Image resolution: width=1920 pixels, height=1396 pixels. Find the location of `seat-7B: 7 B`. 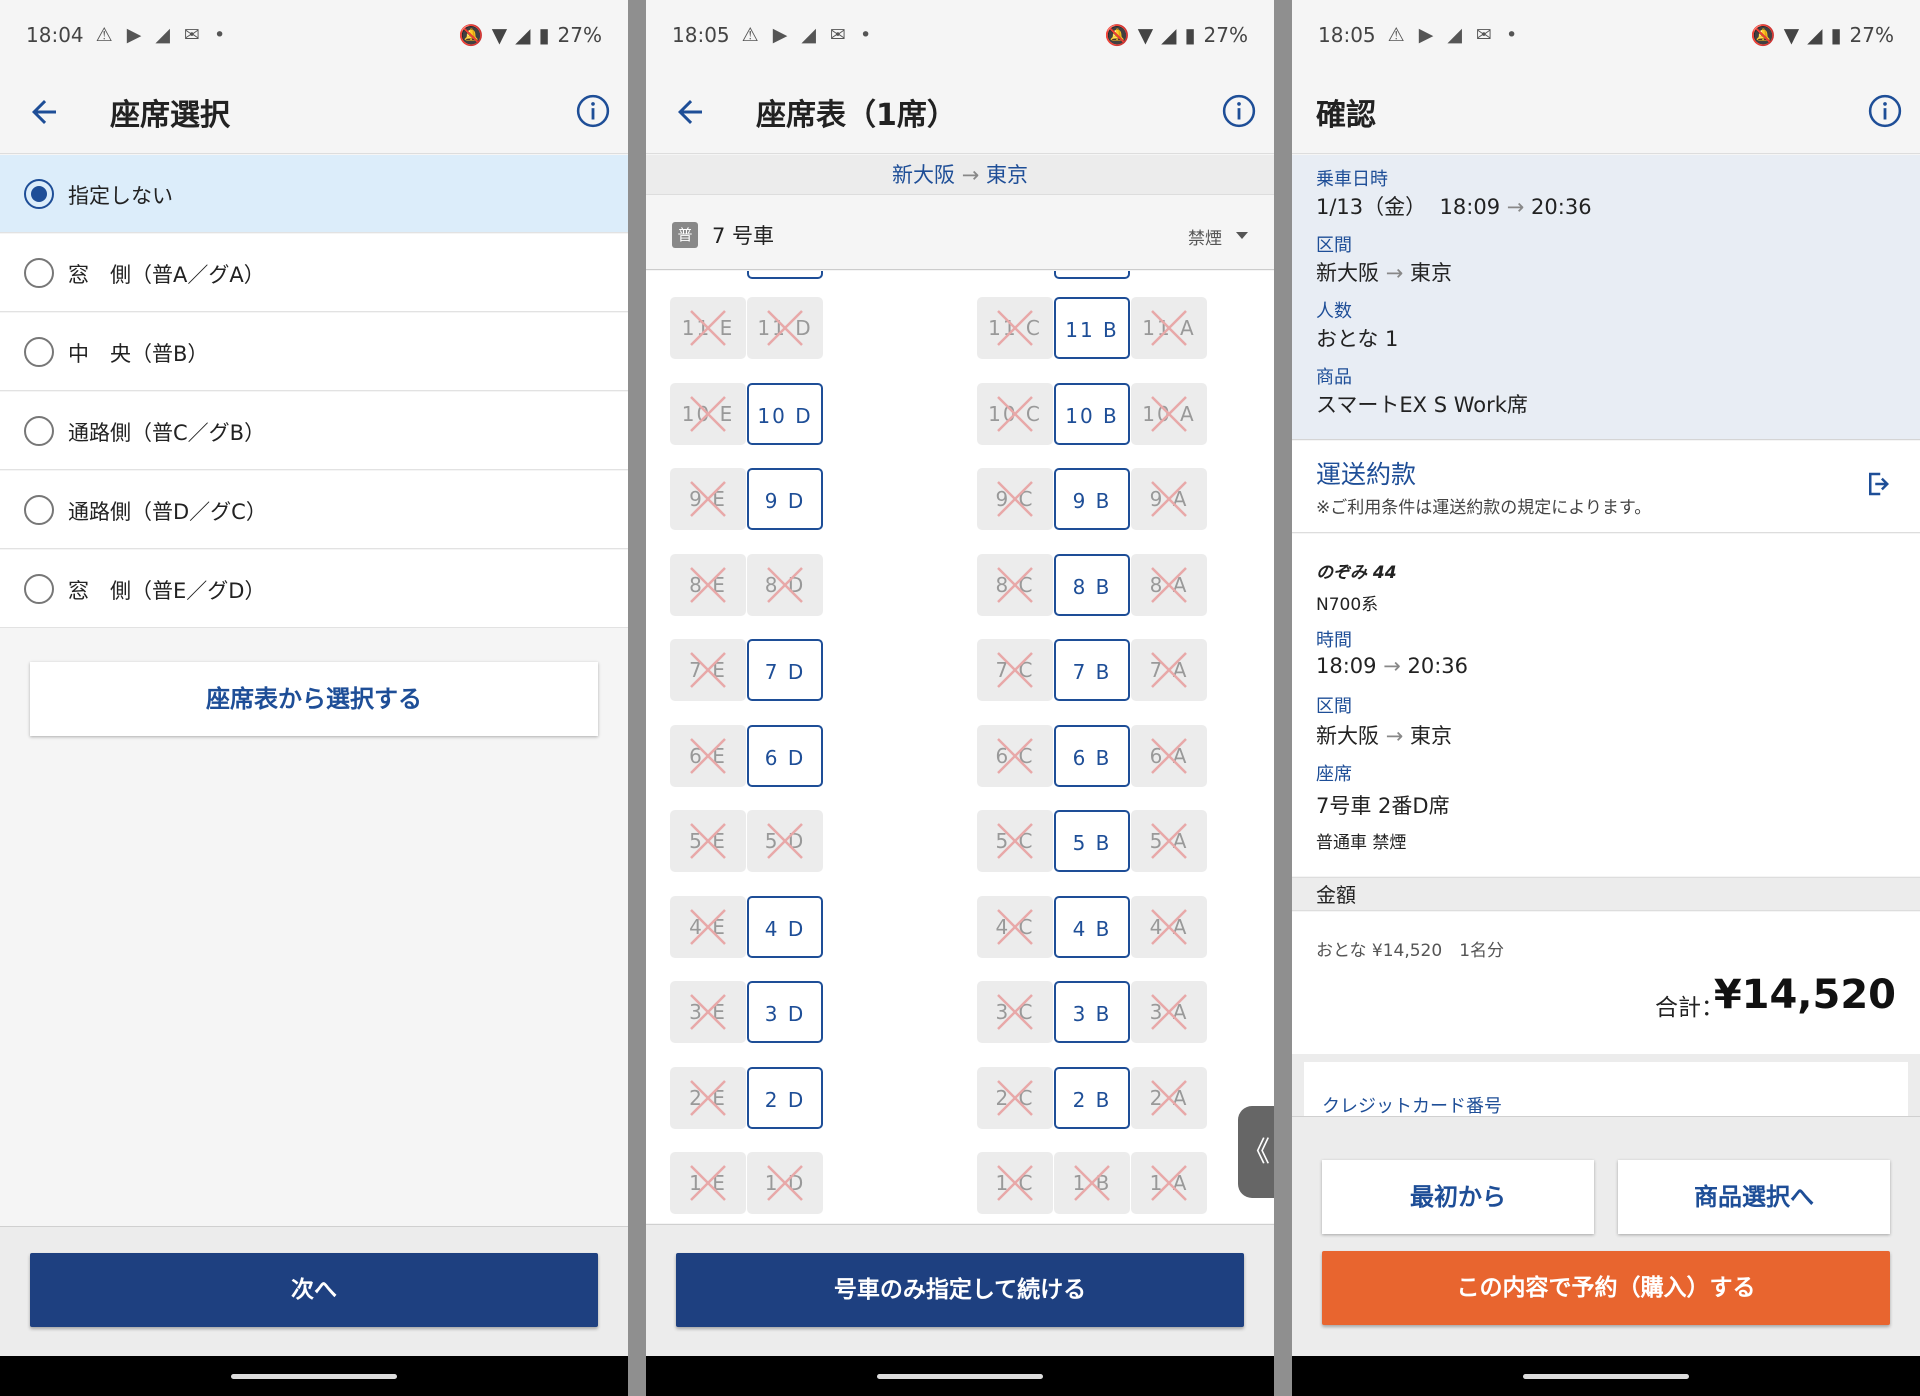

seat-7B: 7 B is located at coordinates (1092, 670).